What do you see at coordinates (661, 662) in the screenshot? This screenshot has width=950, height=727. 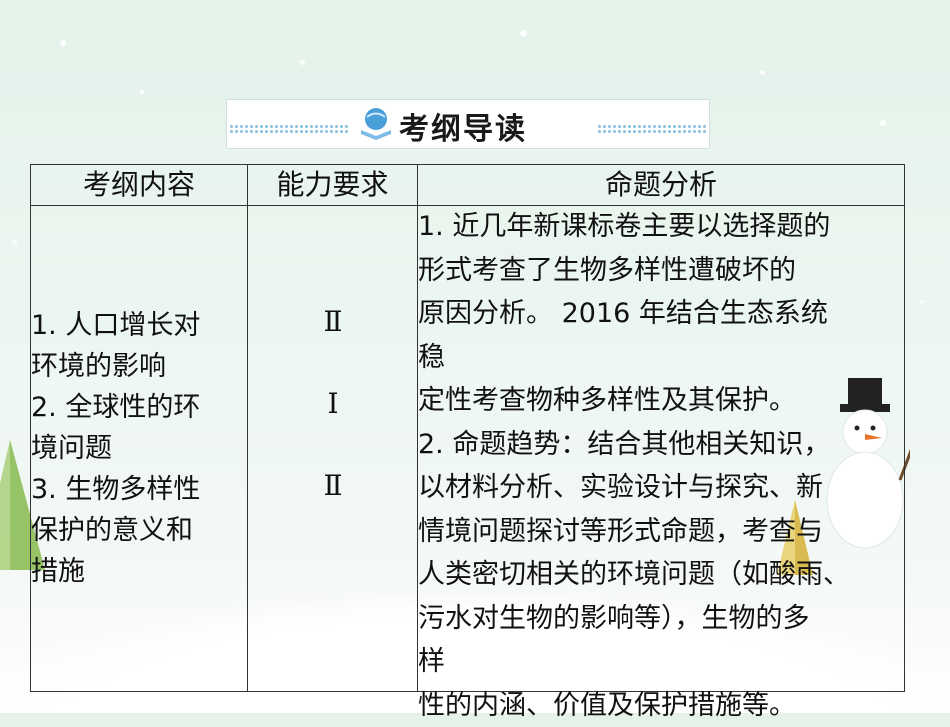 I see `analysis-line: 样` at bounding box center [661, 662].